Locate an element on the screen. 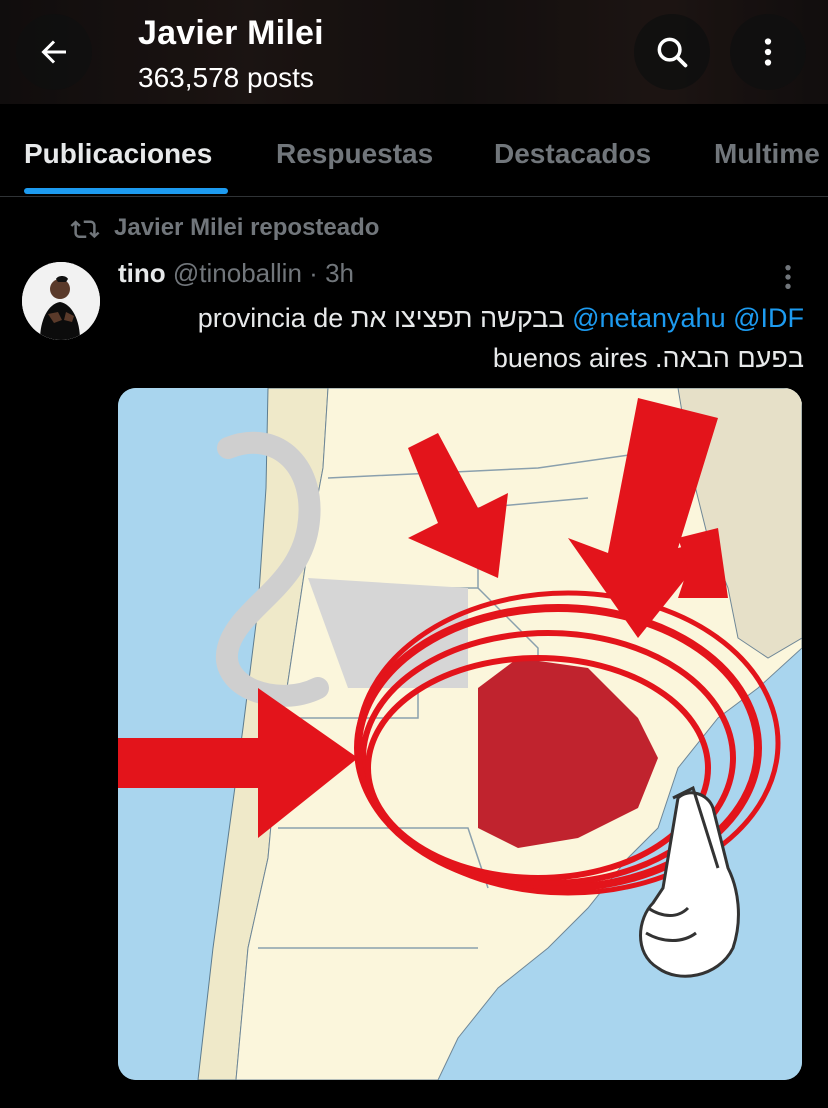 The width and height of the screenshot is (828, 1108). tab-multimedia: Multime is located at coordinates (767, 154).